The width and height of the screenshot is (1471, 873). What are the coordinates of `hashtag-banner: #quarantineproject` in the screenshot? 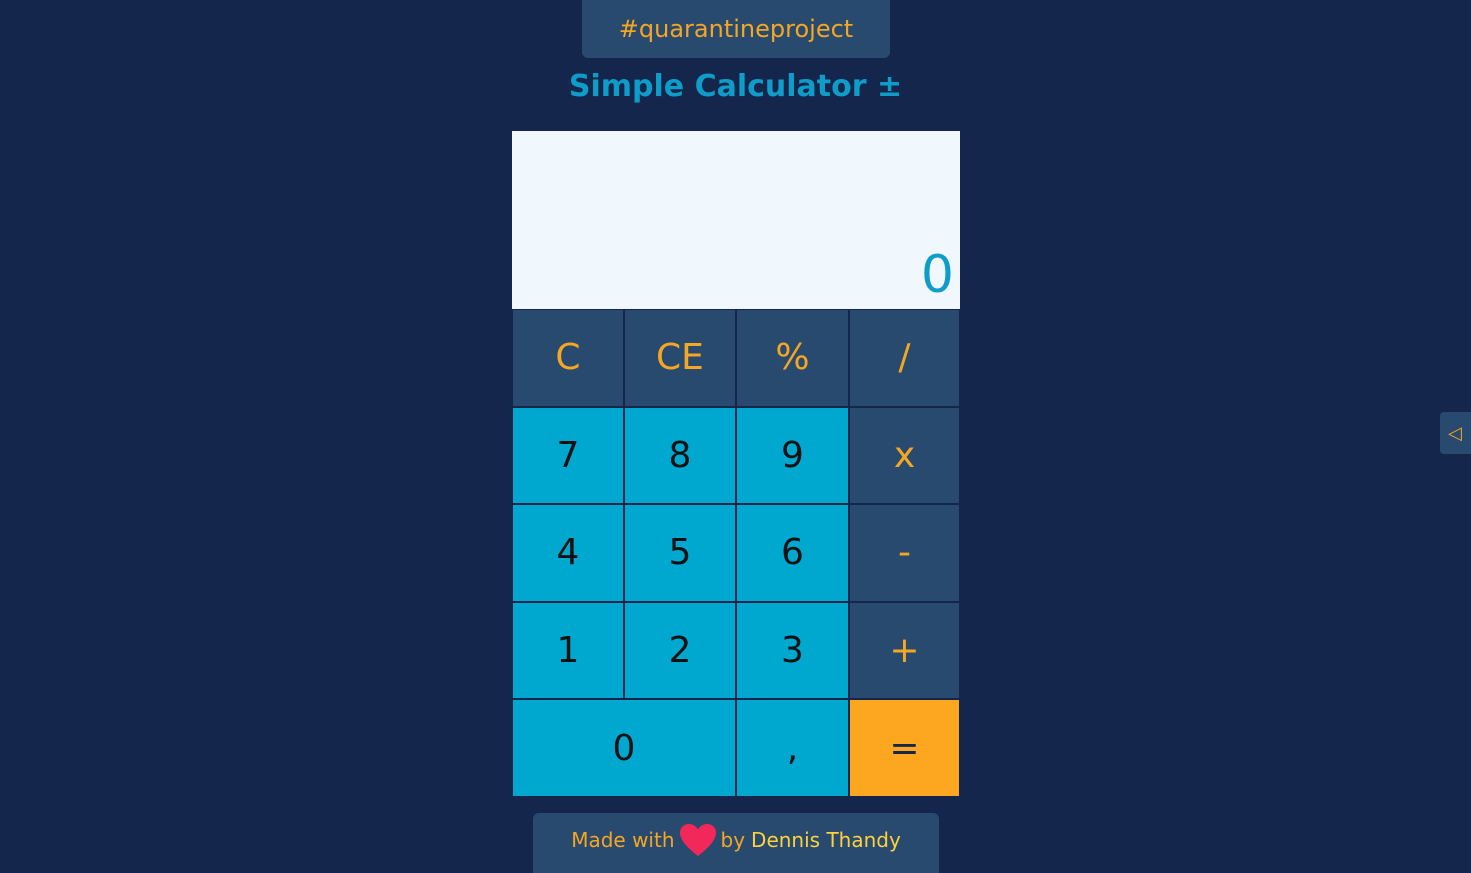 It's located at (736, 29).